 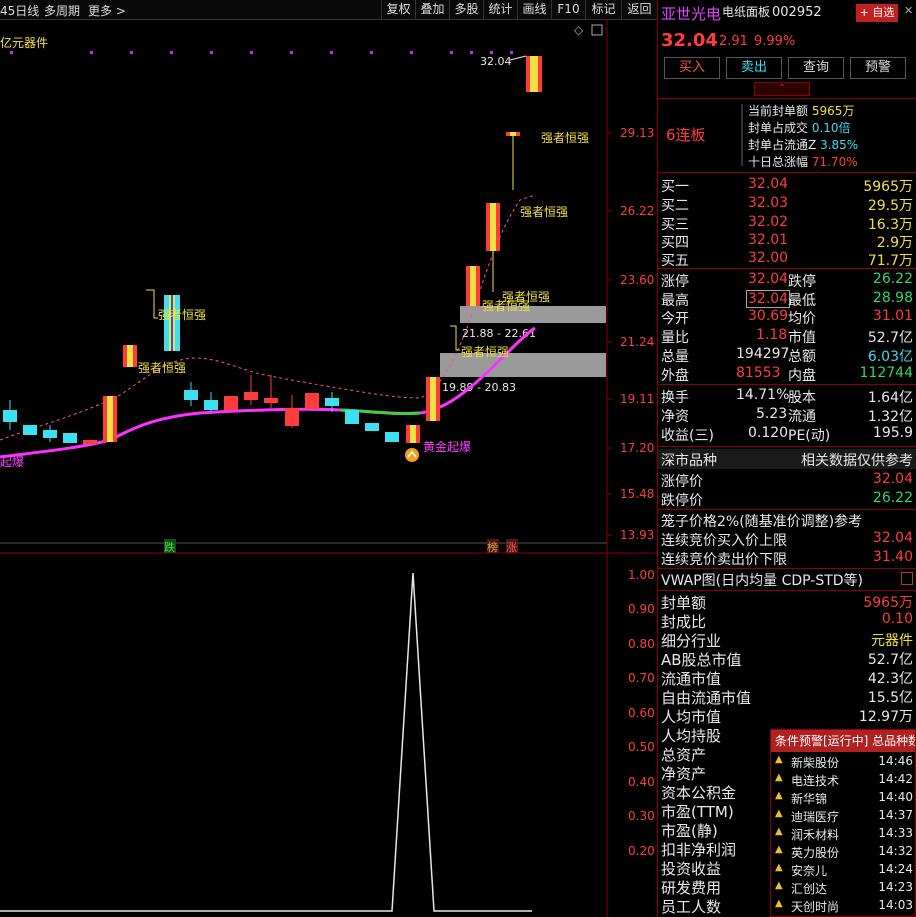 I want to click on alert-item: ▲ 汇创达 14:23, so click(x=843, y=889).